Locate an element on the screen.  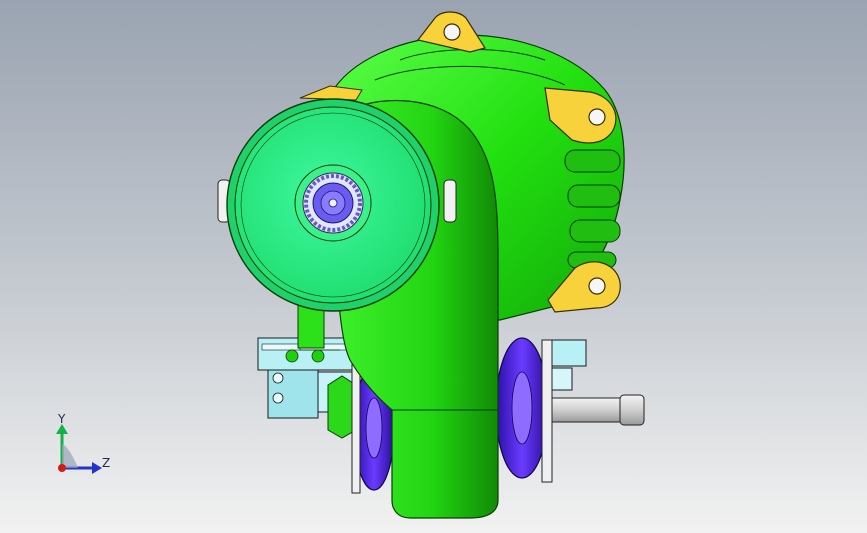
z-axis-arrowhead is located at coordinates (97, 468).